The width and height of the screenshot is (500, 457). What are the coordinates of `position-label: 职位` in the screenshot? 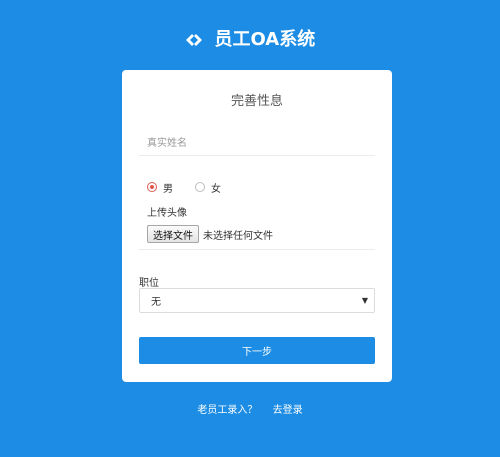 It's located at (149, 283).